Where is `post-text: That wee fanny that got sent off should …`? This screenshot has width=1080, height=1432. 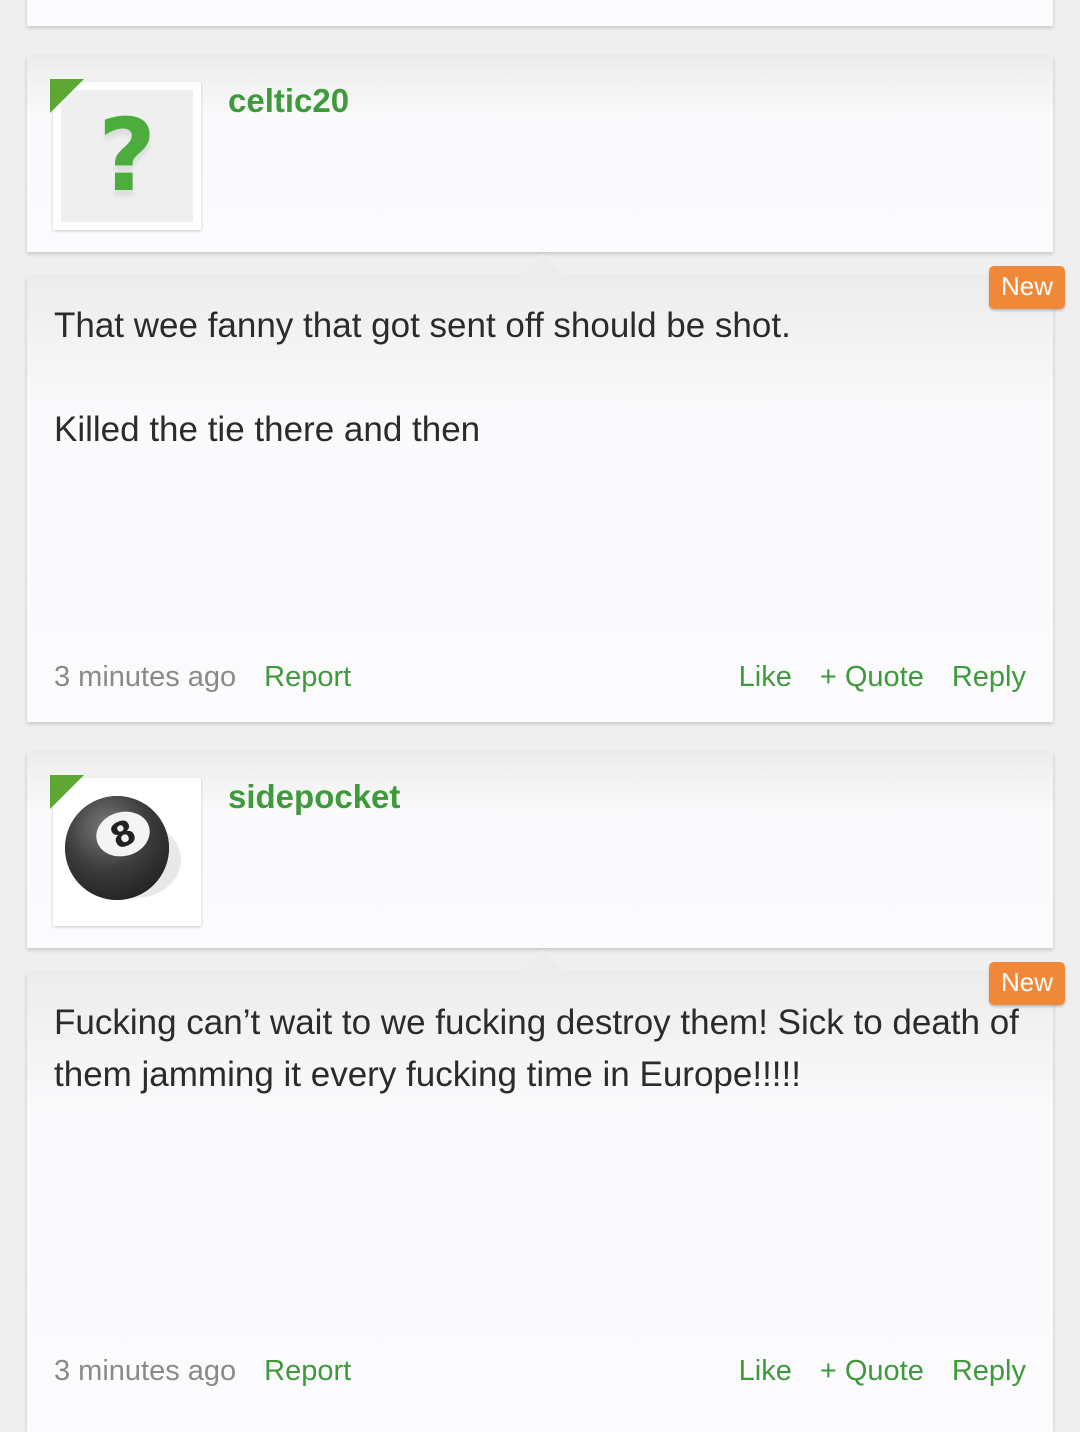 post-text: That wee fanny that got sent off should … is located at coordinates (538, 378).